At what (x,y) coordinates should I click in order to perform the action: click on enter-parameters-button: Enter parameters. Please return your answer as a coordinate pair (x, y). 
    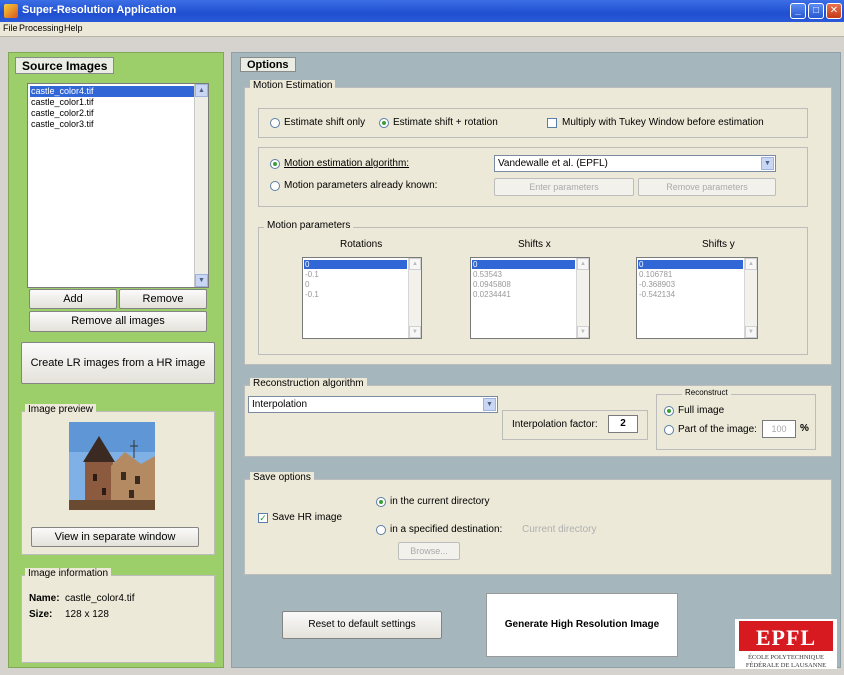
    Looking at the image, I should click on (564, 187).